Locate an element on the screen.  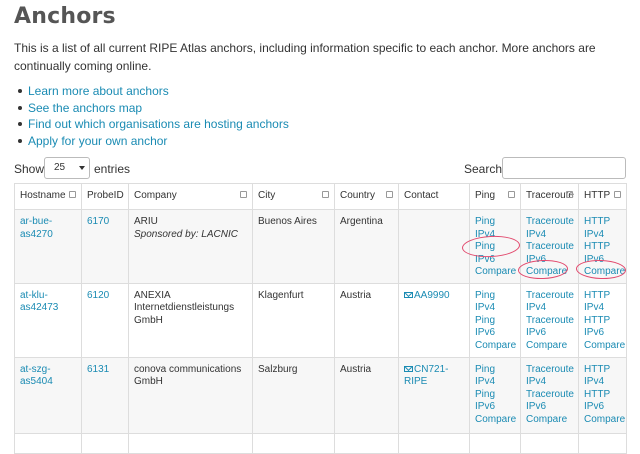
column-header-ping: Ping is located at coordinates (495, 196).